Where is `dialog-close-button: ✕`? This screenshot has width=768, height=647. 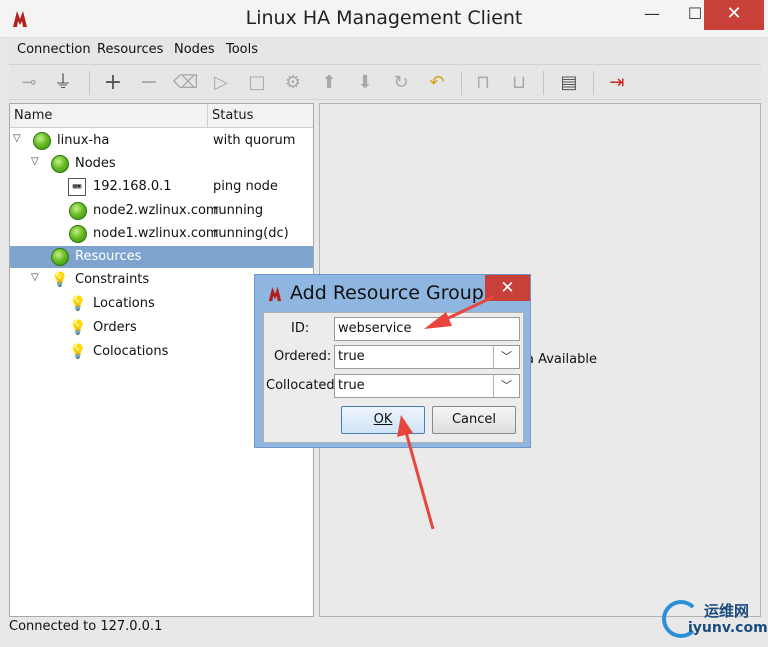 dialog-close-button: ✕ is located at coordinates (507, 288).